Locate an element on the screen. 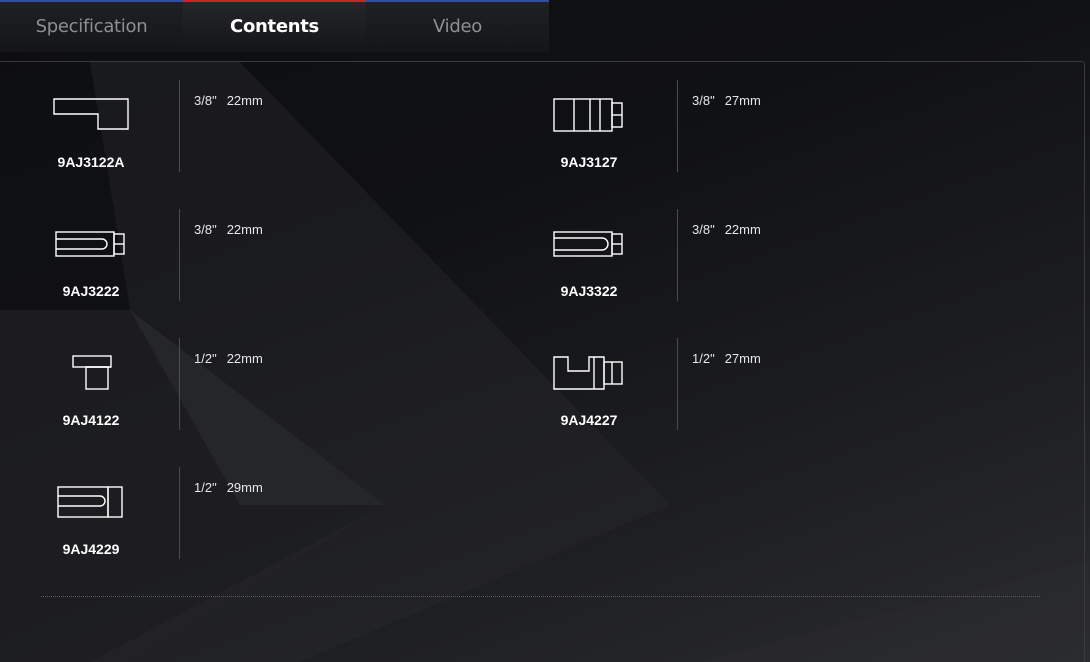 The height and width of the screenshot is (662, 1090). tab-video-label: Video is located at coordinates (457, 26).